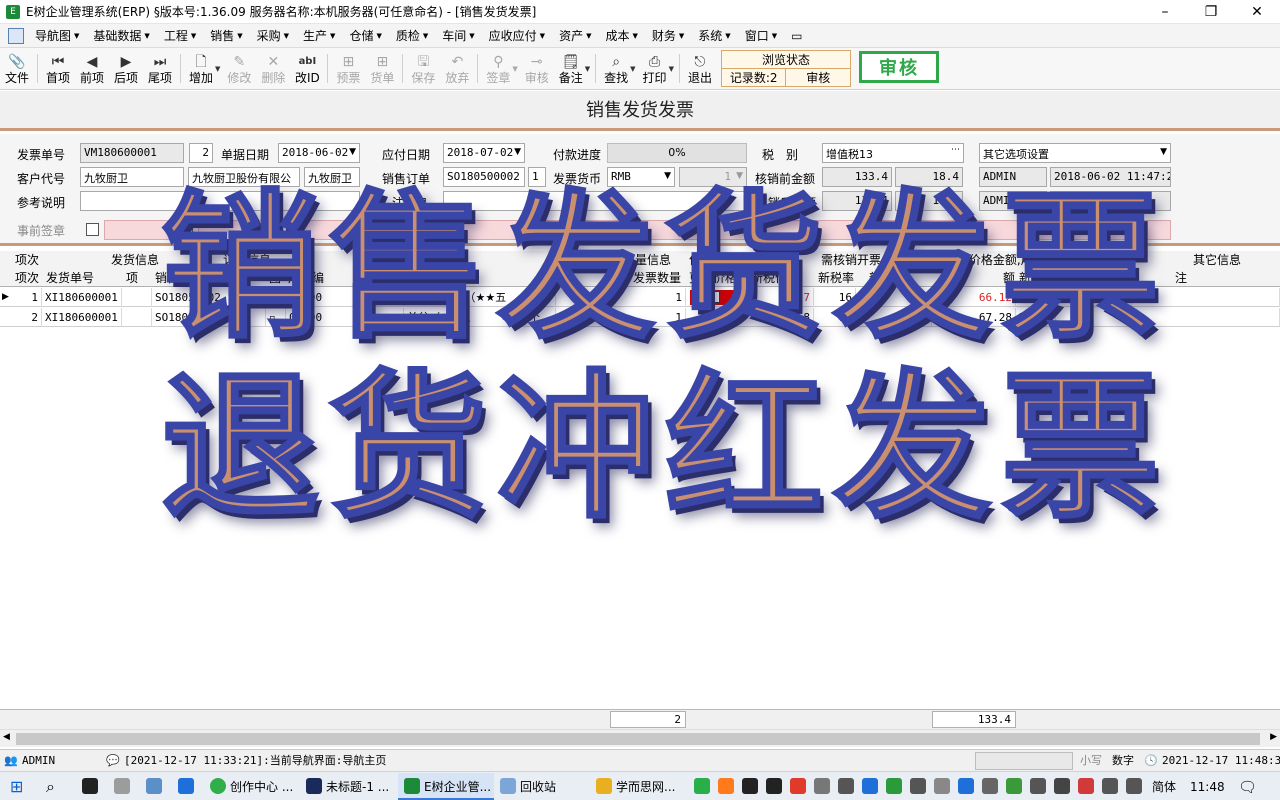 This screenshot has width=1280, height=800. I want to click on currency-select: RMB ▼, so click(641, 177).